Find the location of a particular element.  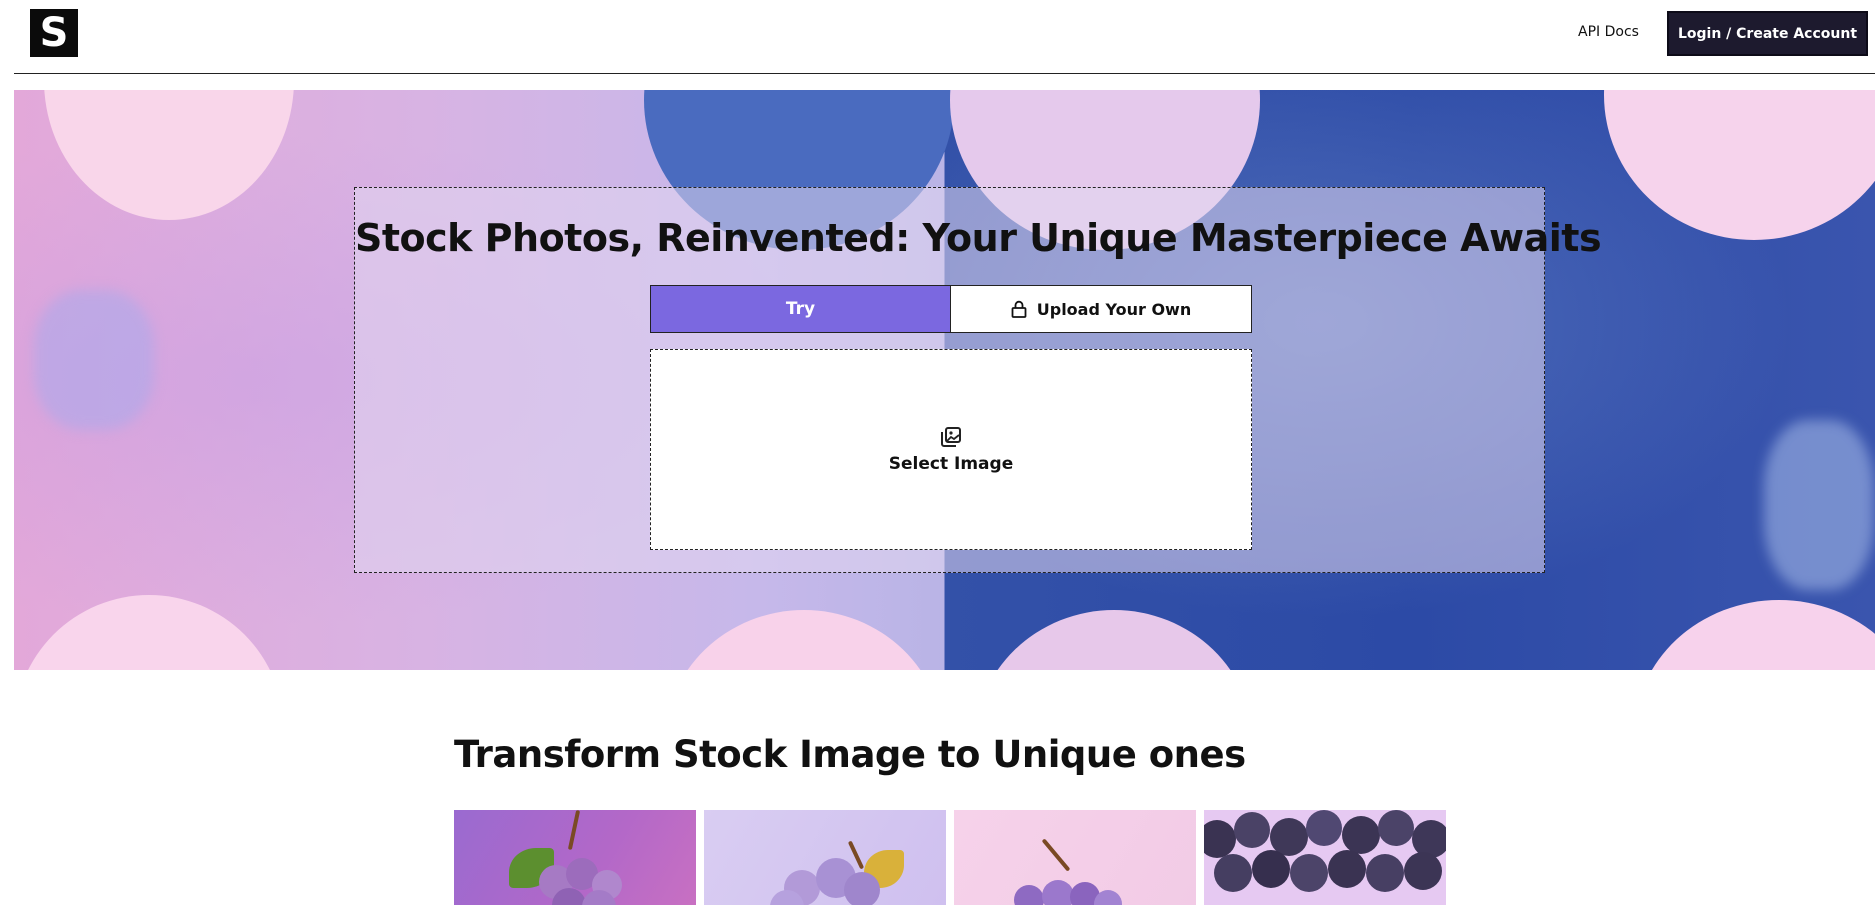

example-gallery is located at coordinates (950, 857).